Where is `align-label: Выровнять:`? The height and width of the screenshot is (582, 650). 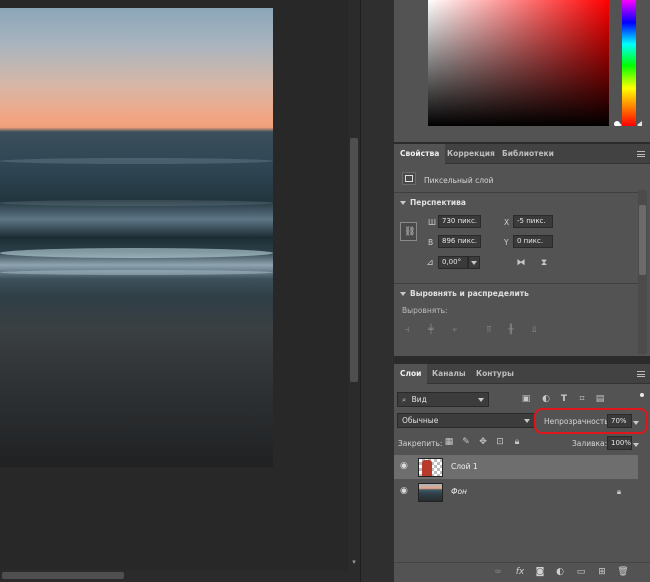 align-label: Выровнять: is located at coordinates (425, 310).